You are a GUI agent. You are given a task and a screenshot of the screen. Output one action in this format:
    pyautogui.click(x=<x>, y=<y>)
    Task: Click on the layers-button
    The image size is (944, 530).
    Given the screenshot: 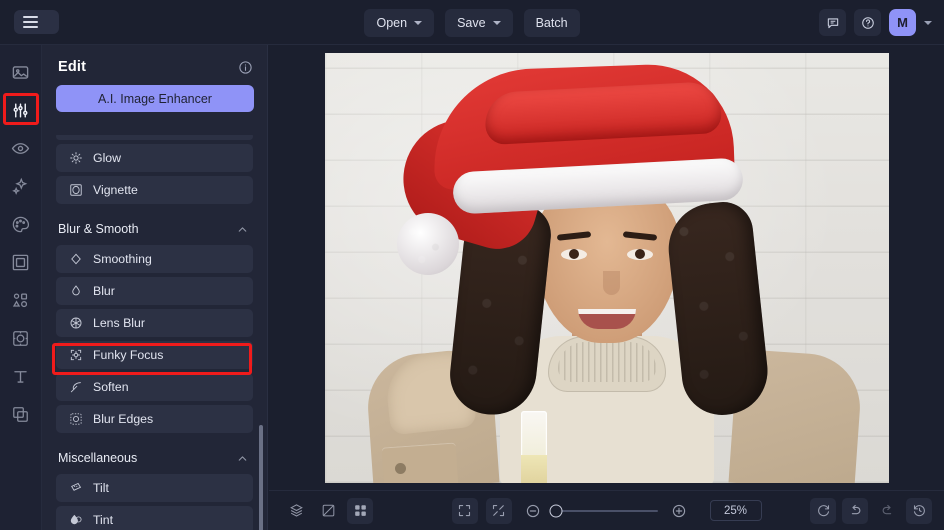 What is the action you would take?
    pyautogui.click(x=296, y=511)
    